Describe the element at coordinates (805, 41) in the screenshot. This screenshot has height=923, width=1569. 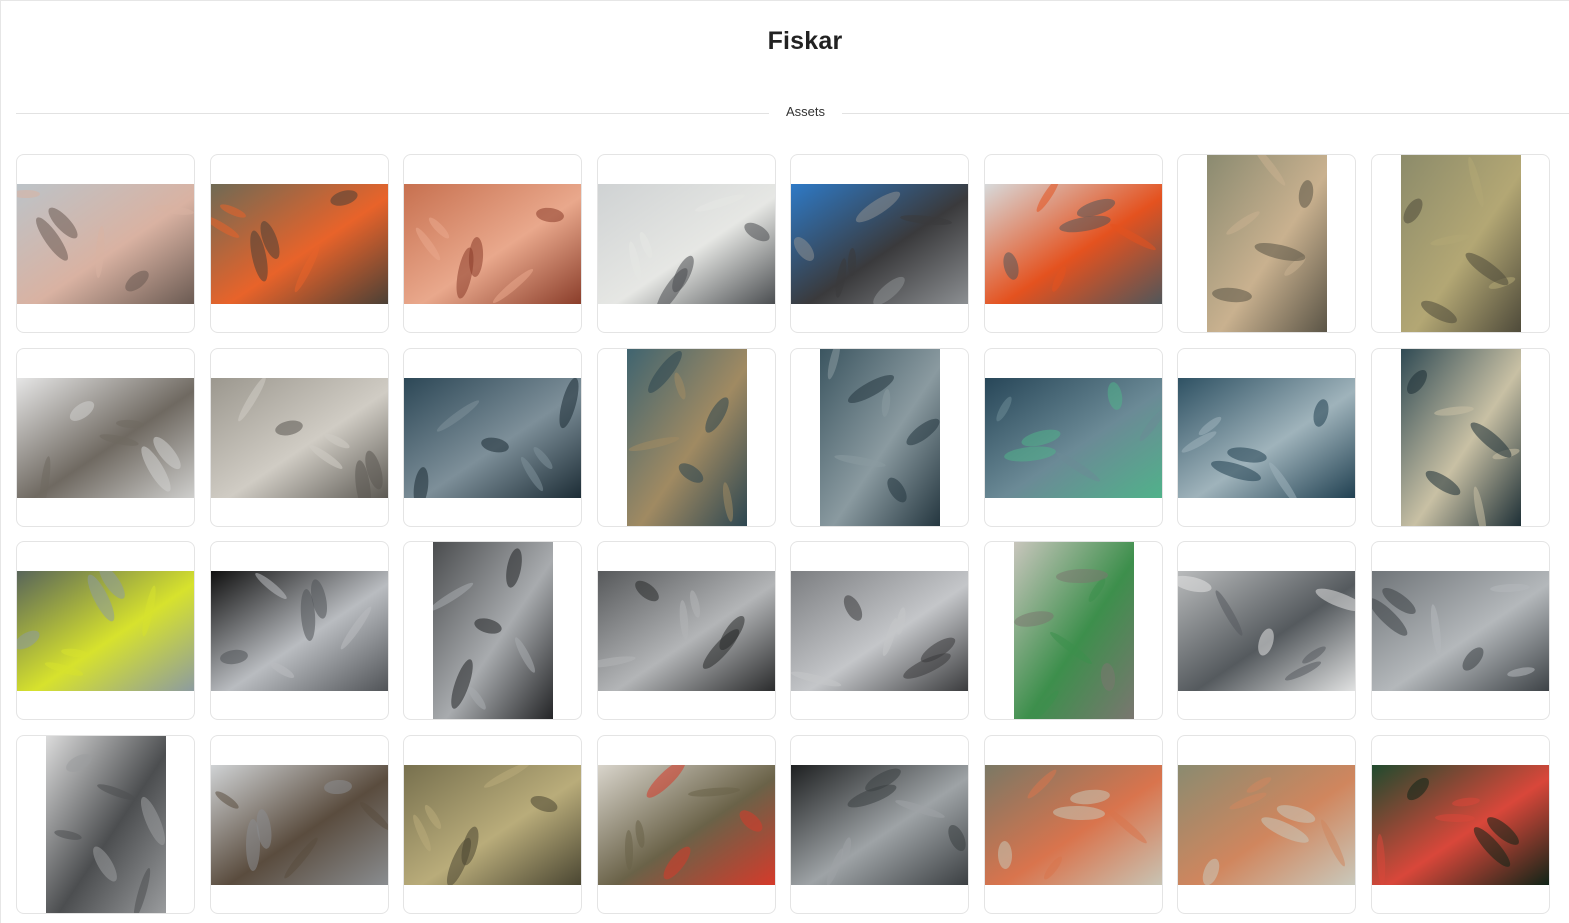
I see `page-title: Fiskar` at that location.